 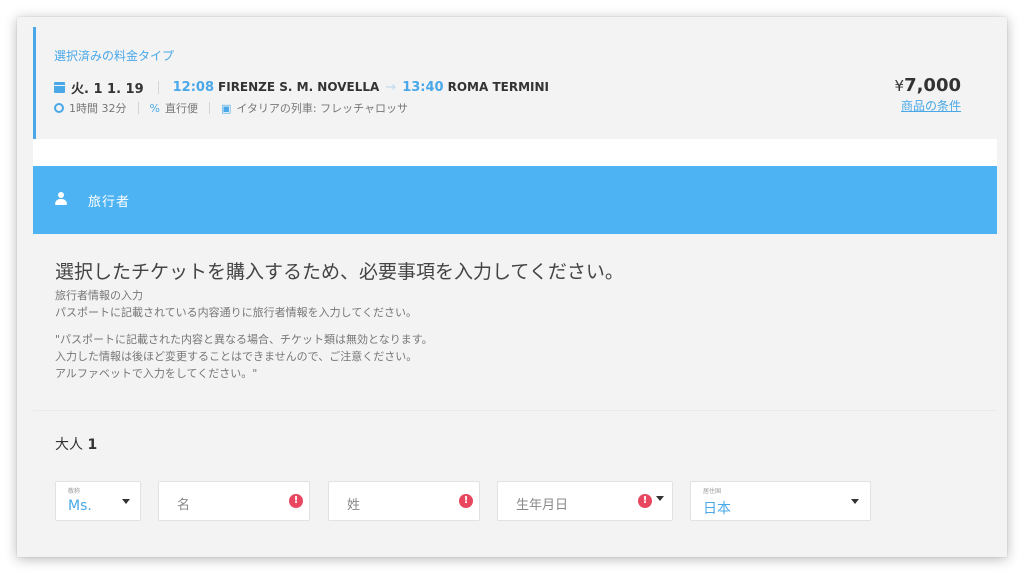 What do you see at coordinates (59, 108) in the screenshot?
I see `clock-icon` at bounding box center [59, 108].